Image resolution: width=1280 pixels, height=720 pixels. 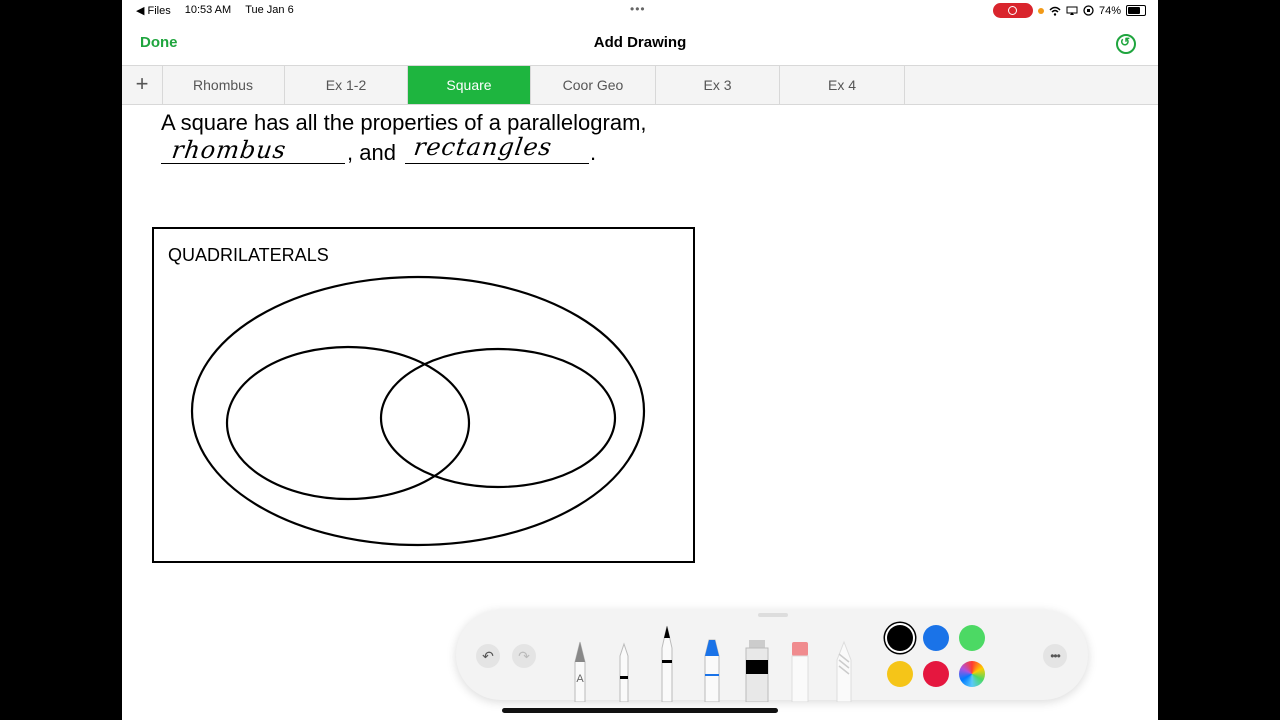 What do you see at coordinates (772, 656) in the screenshot?
I see `drawing-toolbar: ↶ ↷ A •••` at bounding box center [772, 656].